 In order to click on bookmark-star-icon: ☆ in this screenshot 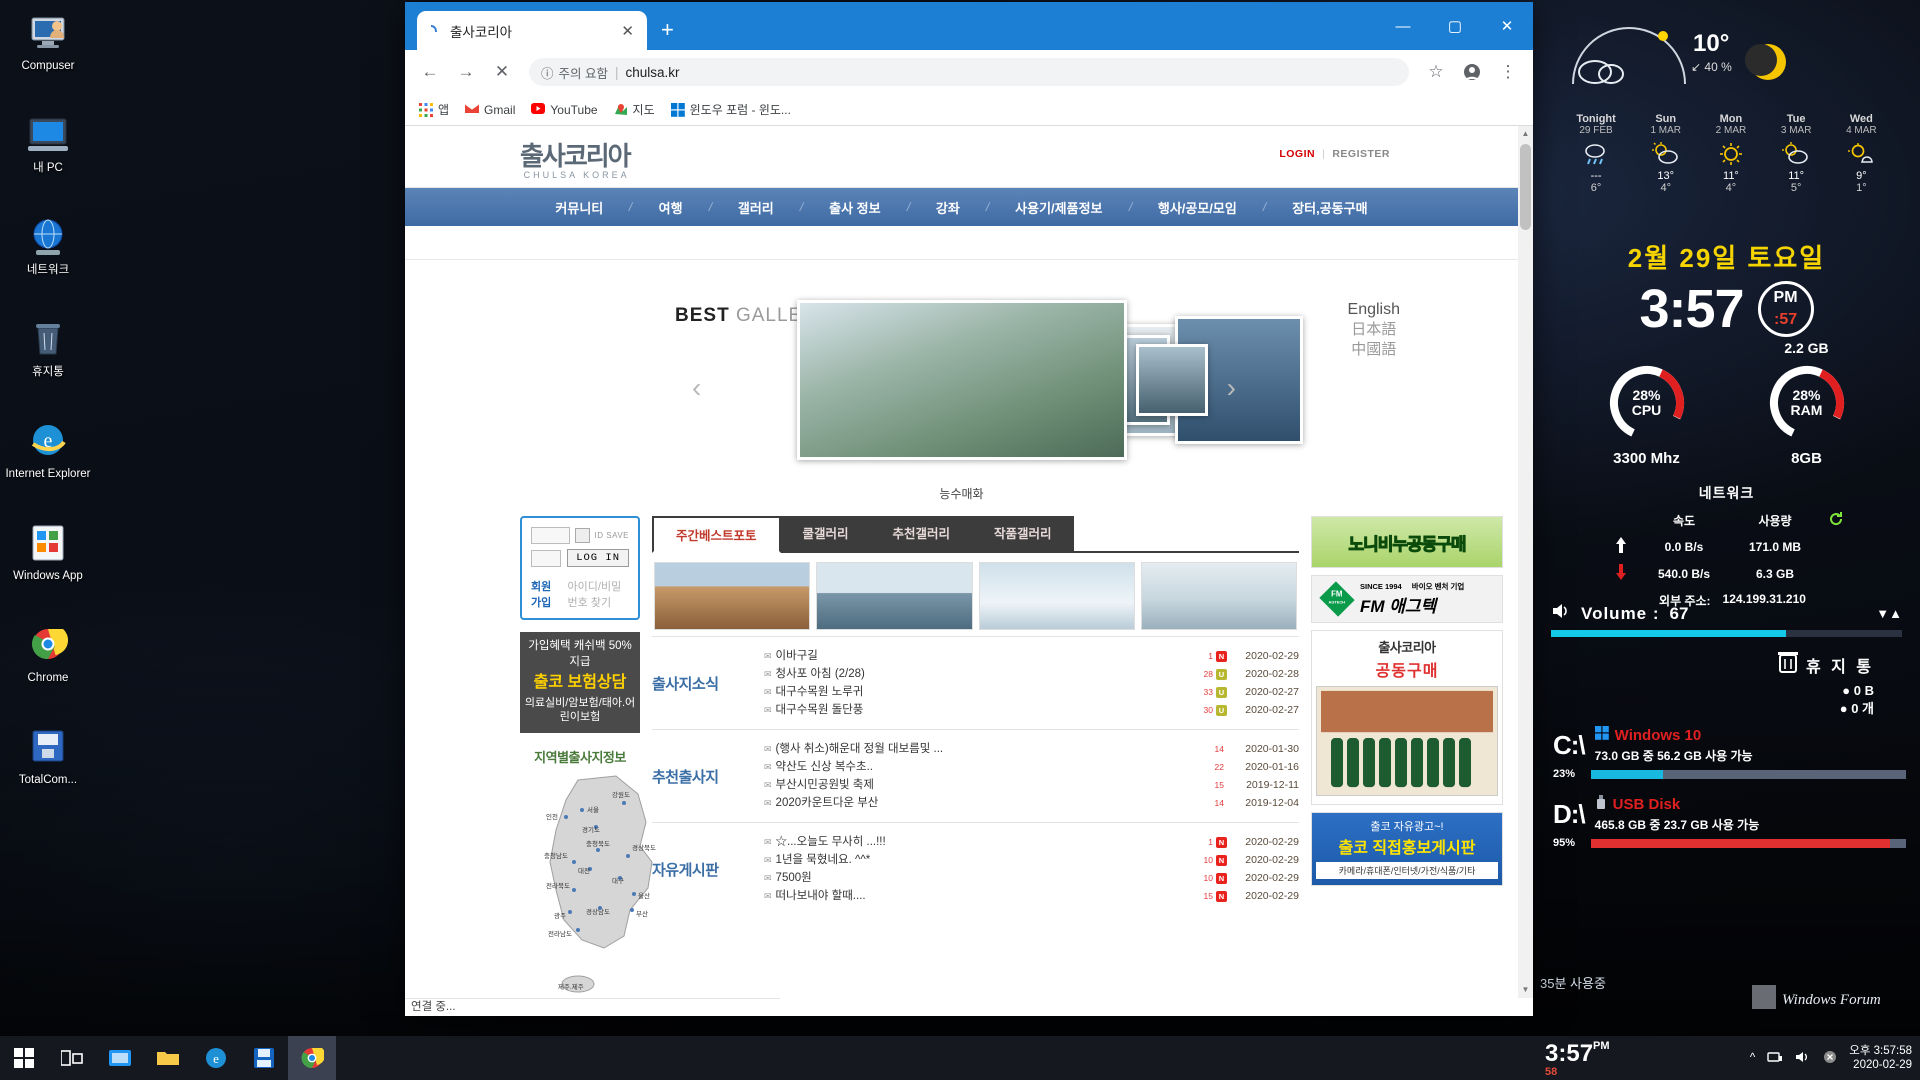, I will do `click(1436, 72)`.